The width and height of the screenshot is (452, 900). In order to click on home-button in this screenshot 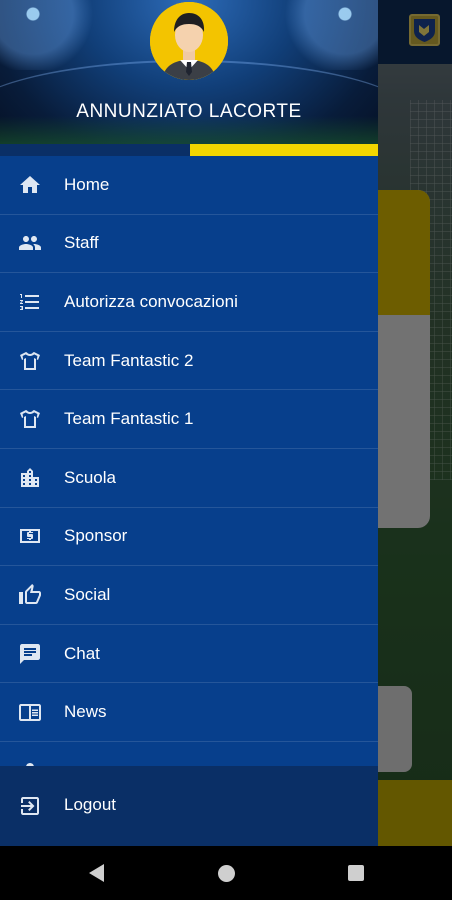, I will do `click(226, 873)`.